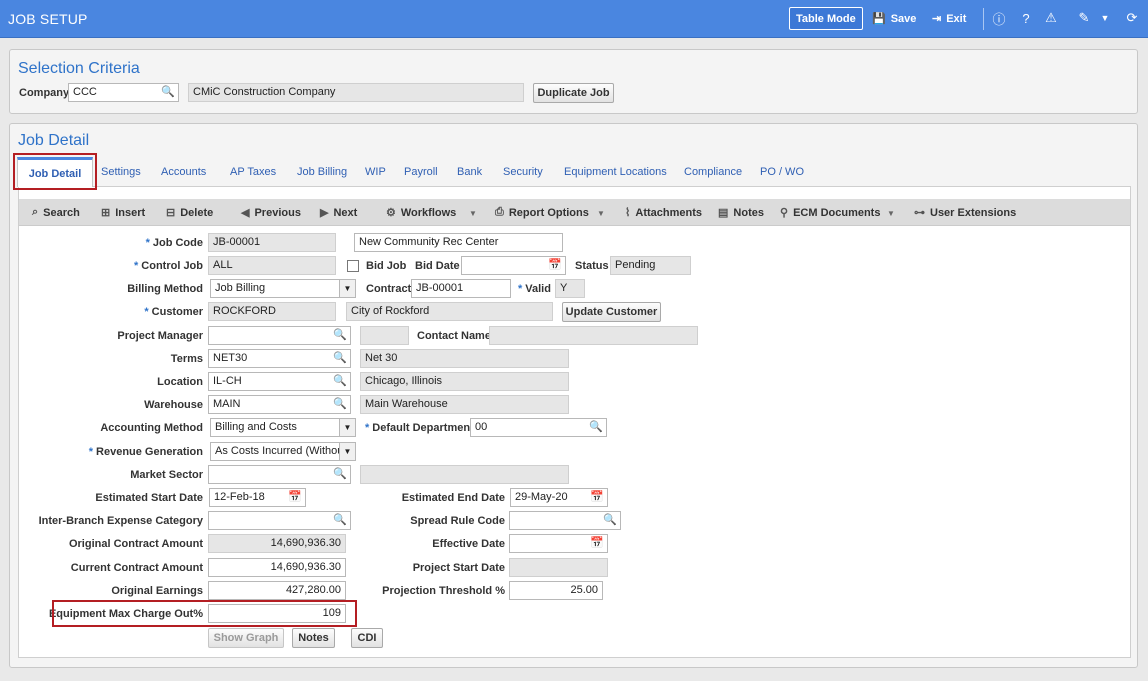 This screenshot has width=1148, height=681. Describe the element at coordinates (615, 172) in the screenshot. I see `tab-equipment-locations: Equipment Locations` at that location.